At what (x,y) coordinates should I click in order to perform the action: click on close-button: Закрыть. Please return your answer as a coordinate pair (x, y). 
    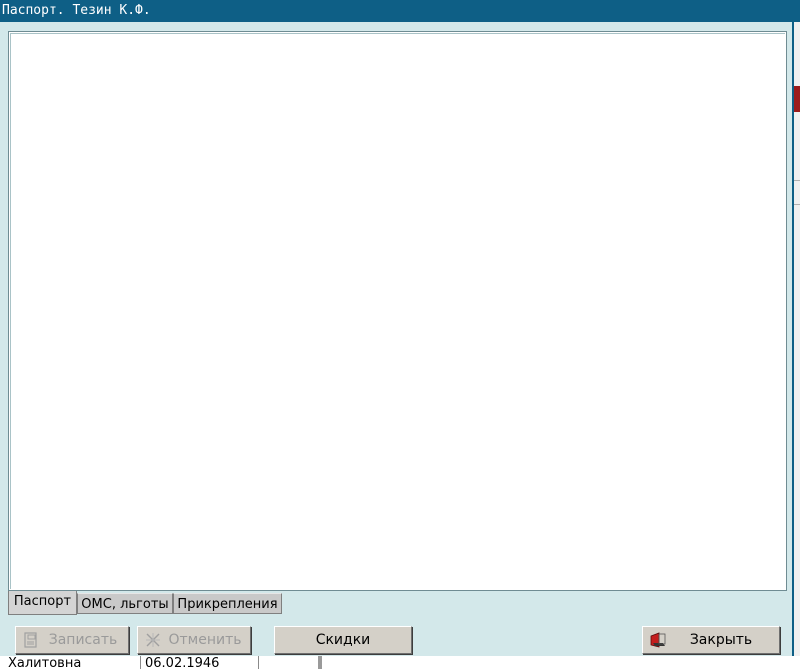
    Looking at the image, I should click on (711, 640).